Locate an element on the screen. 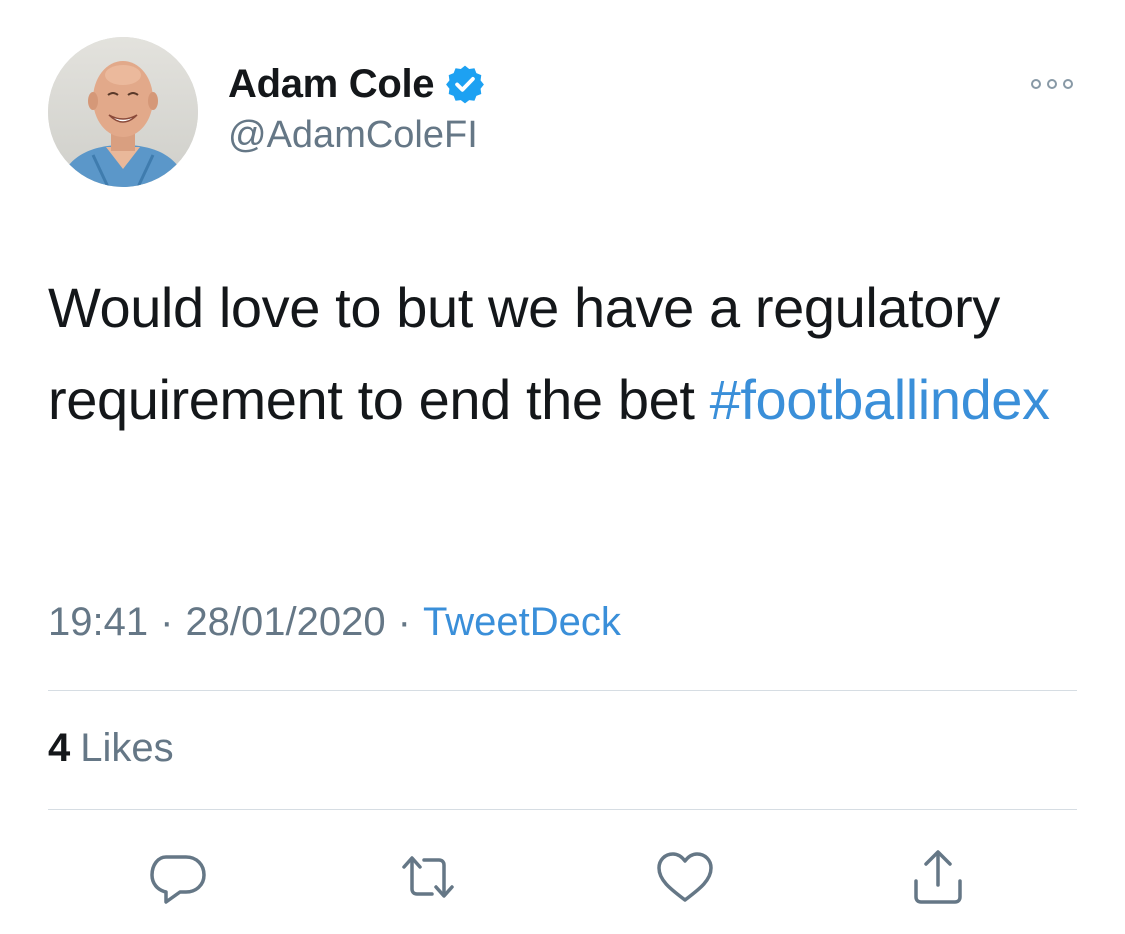  reply-icon is located at coordinates (178, 877).